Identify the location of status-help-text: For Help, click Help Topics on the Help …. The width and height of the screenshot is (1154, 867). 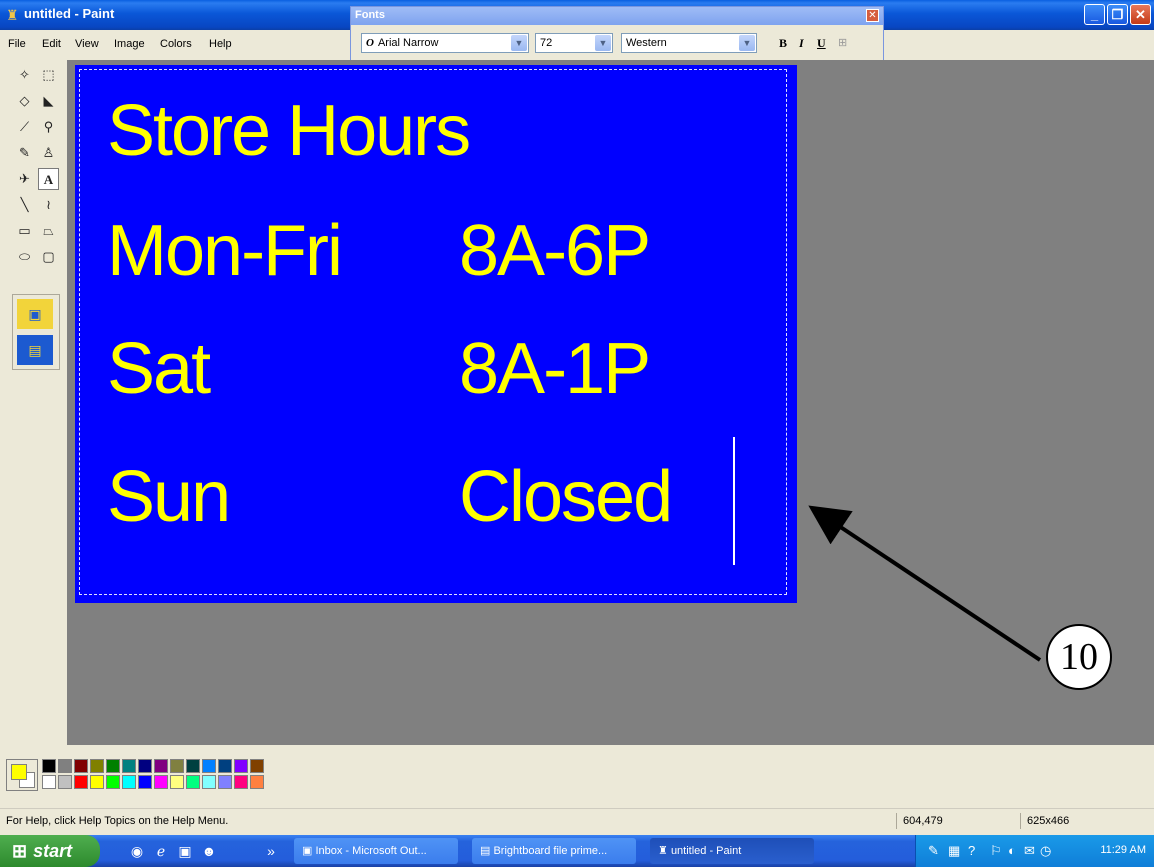
(117, 821).